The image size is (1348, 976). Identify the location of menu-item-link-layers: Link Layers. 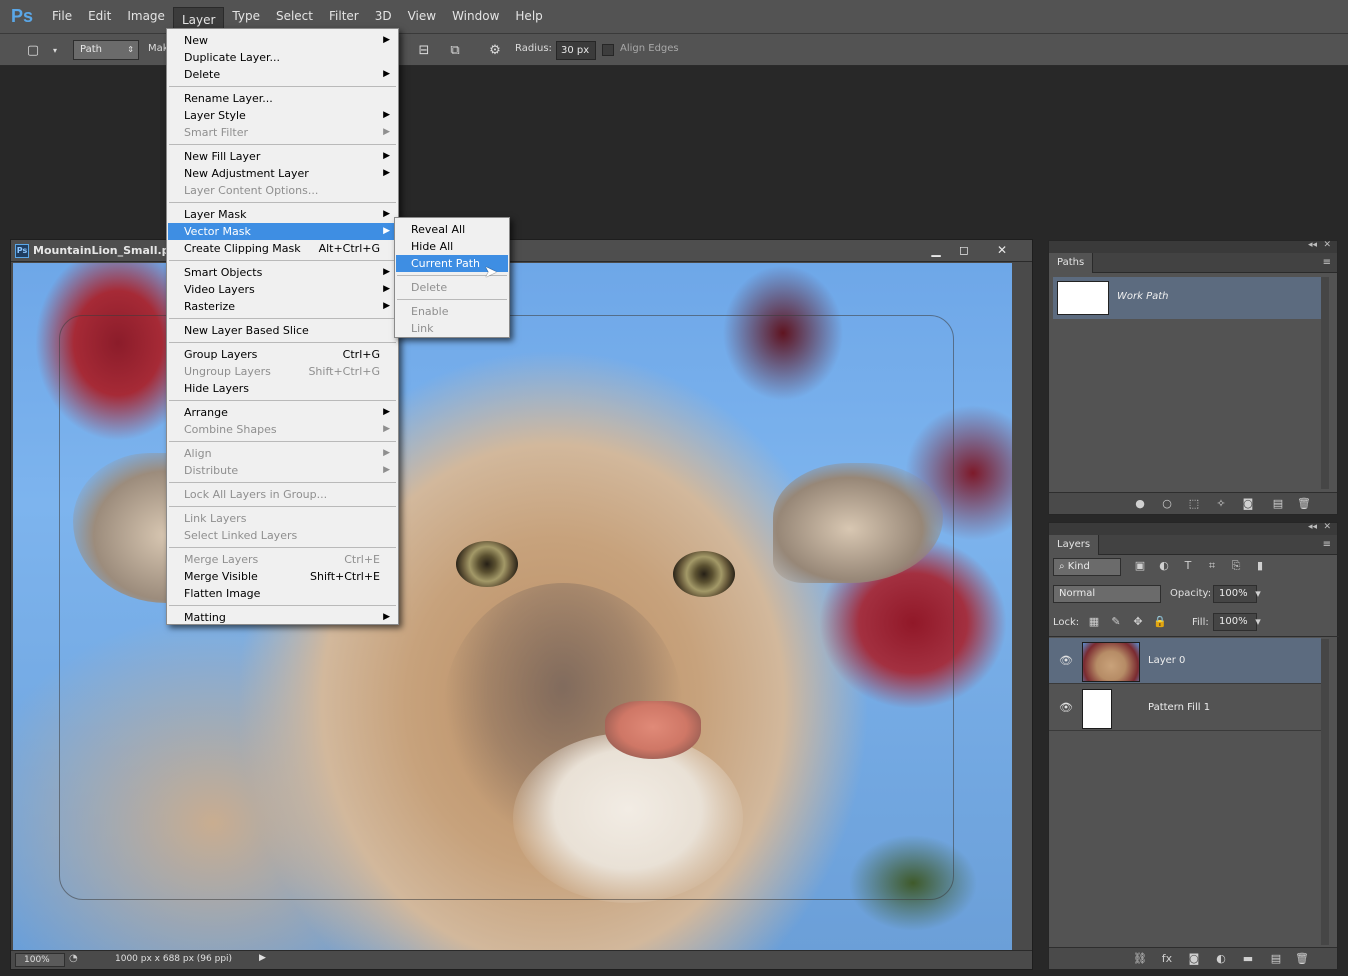
(282, 518).